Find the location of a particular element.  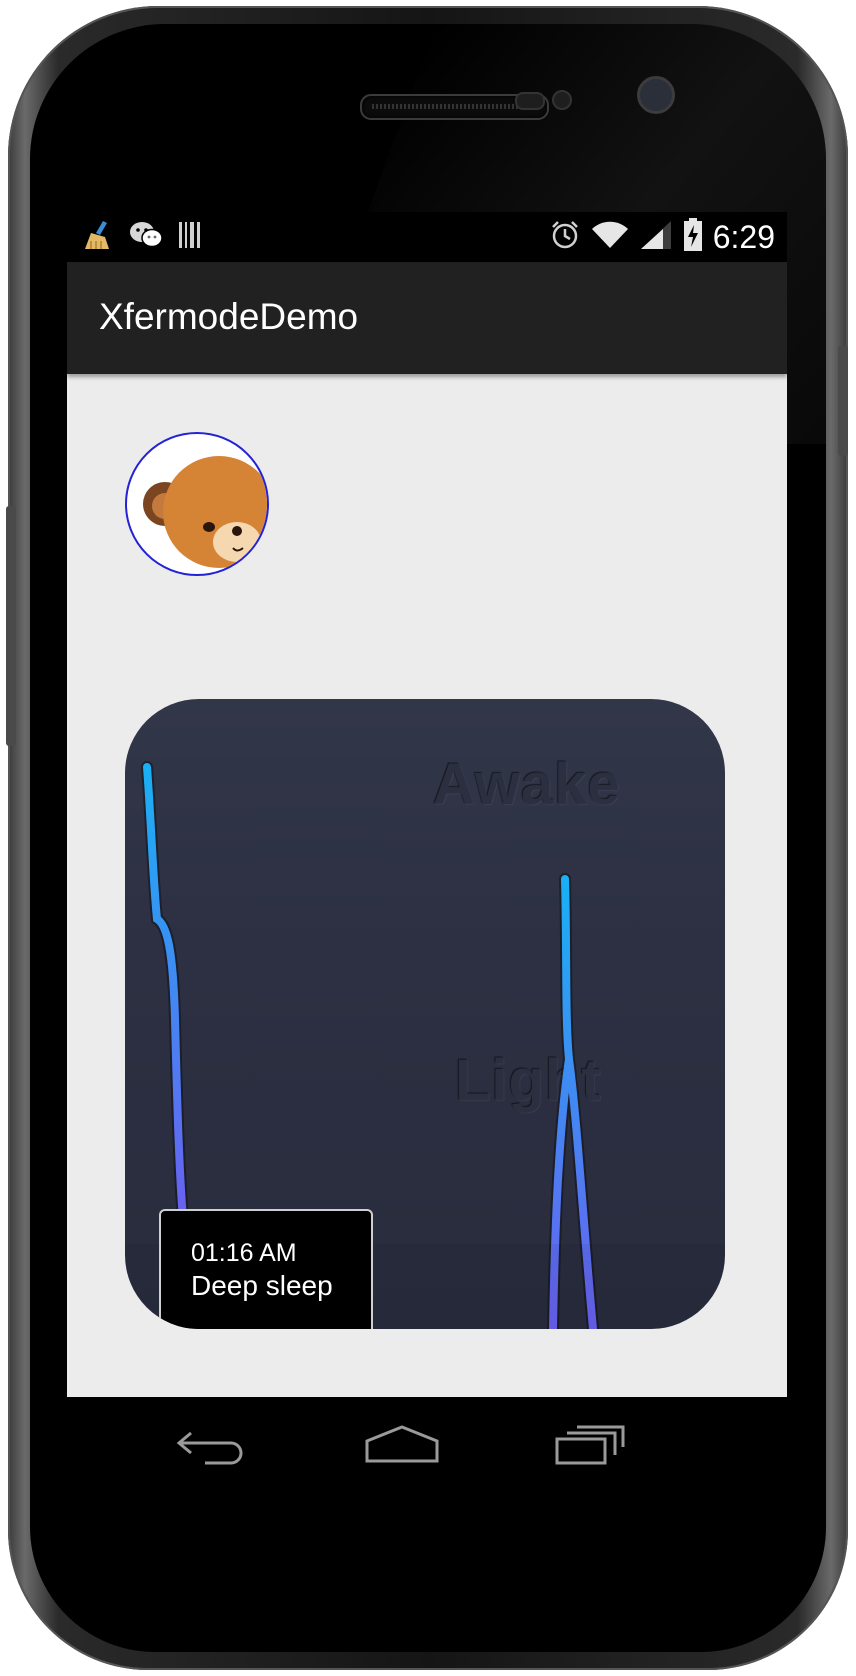

tooltip-state: Deep sleep is located at coordinates (262, 1285).